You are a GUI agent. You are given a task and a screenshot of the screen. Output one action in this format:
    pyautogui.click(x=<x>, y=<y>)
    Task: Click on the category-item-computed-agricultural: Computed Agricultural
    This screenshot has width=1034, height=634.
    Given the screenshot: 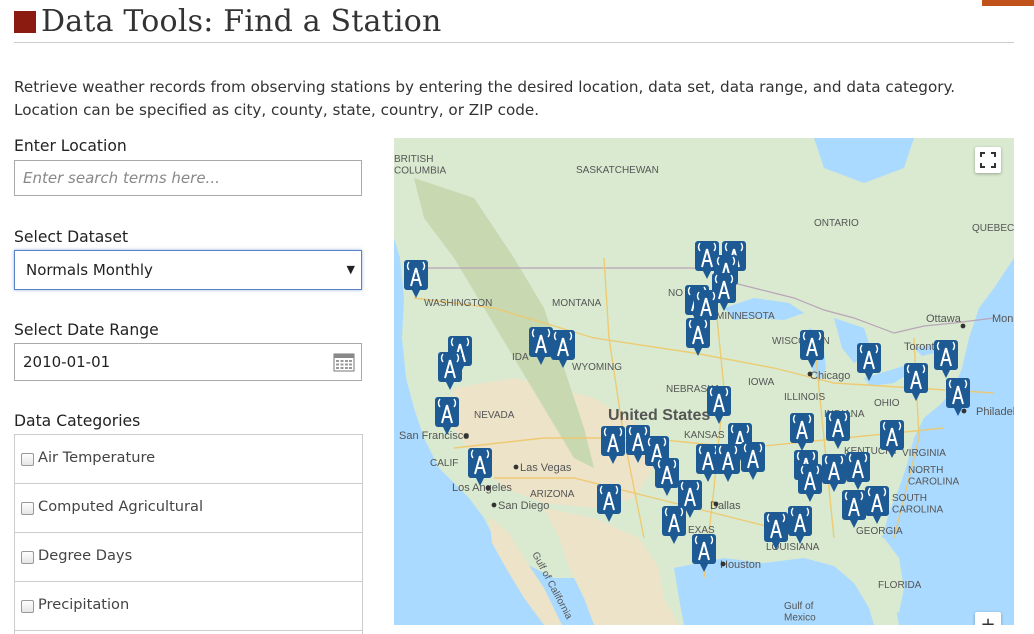 What is the action you would take?
    pyautogui.click(x=188, y=508)
    